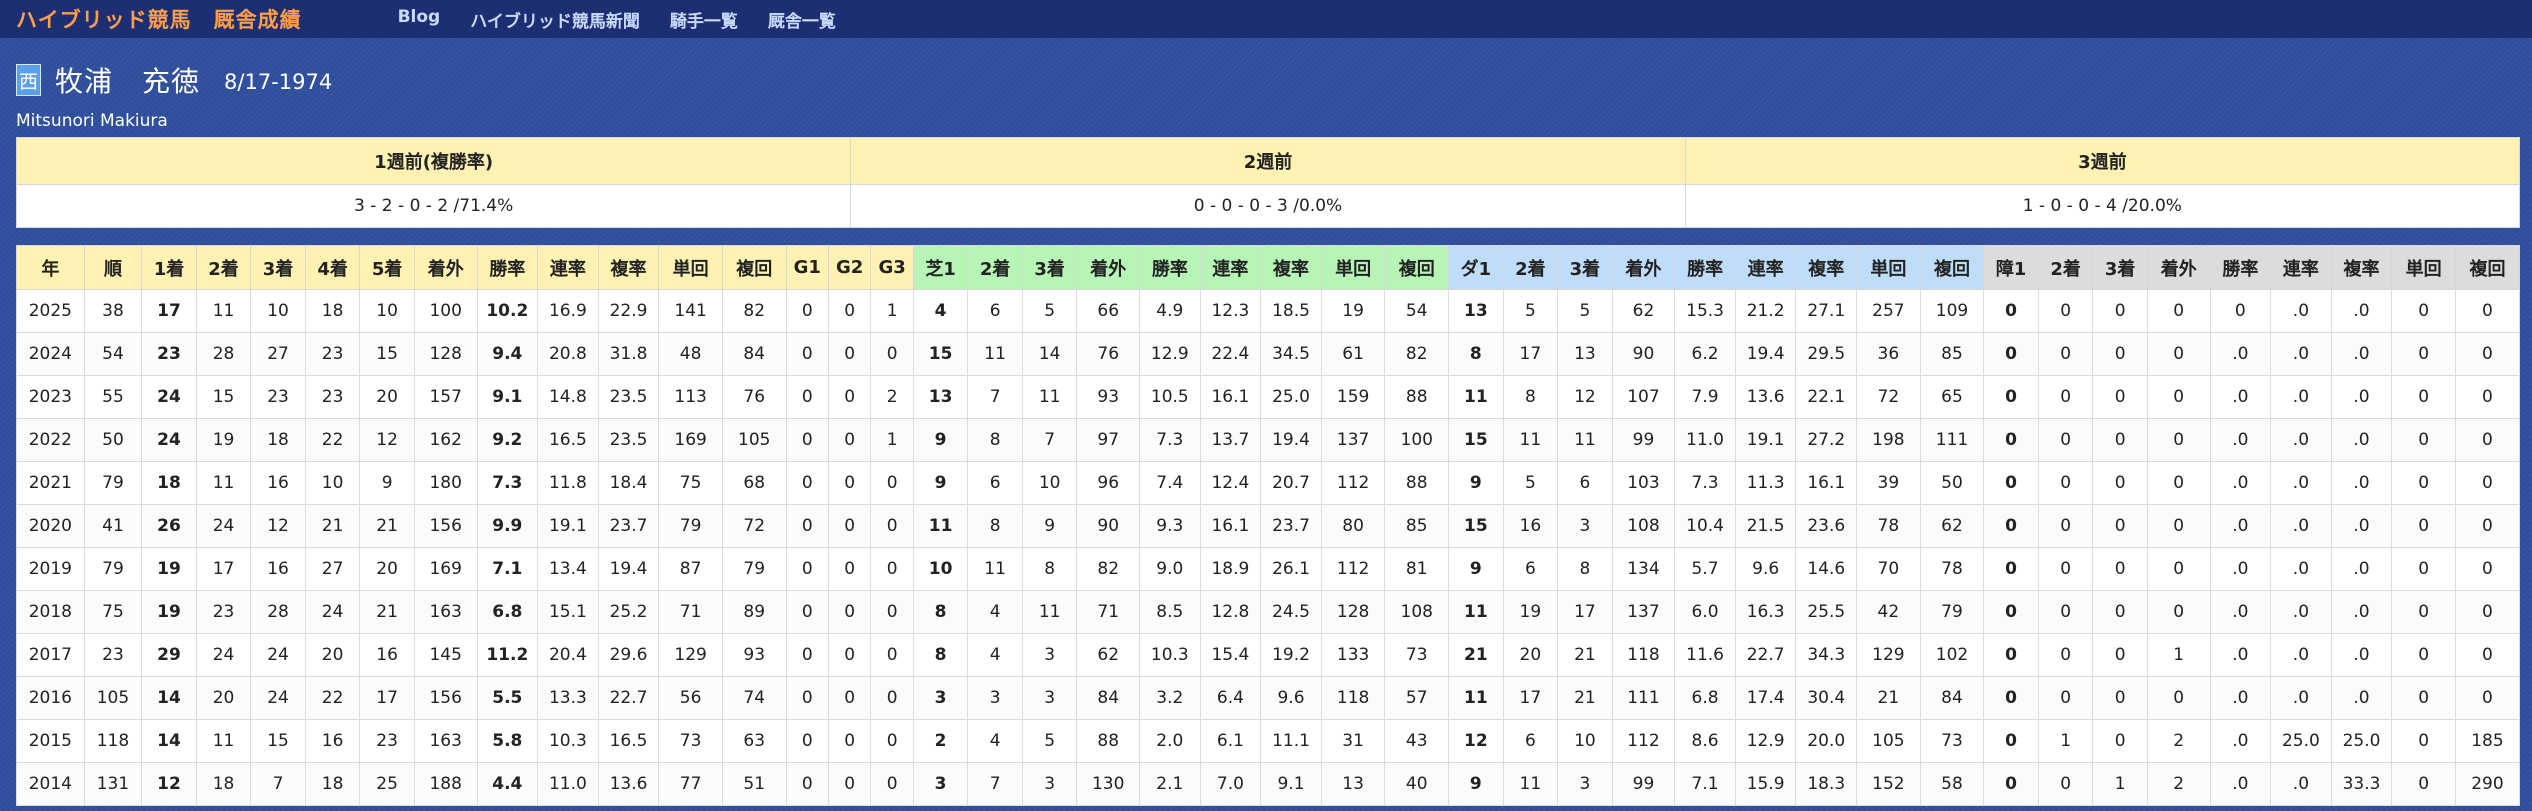 The image size is (2532, 811). What do you see at coordinates (1765, 267) in the screenshot?
I see `stats-header-cell: 連率` at bounding box center [1765, 267].